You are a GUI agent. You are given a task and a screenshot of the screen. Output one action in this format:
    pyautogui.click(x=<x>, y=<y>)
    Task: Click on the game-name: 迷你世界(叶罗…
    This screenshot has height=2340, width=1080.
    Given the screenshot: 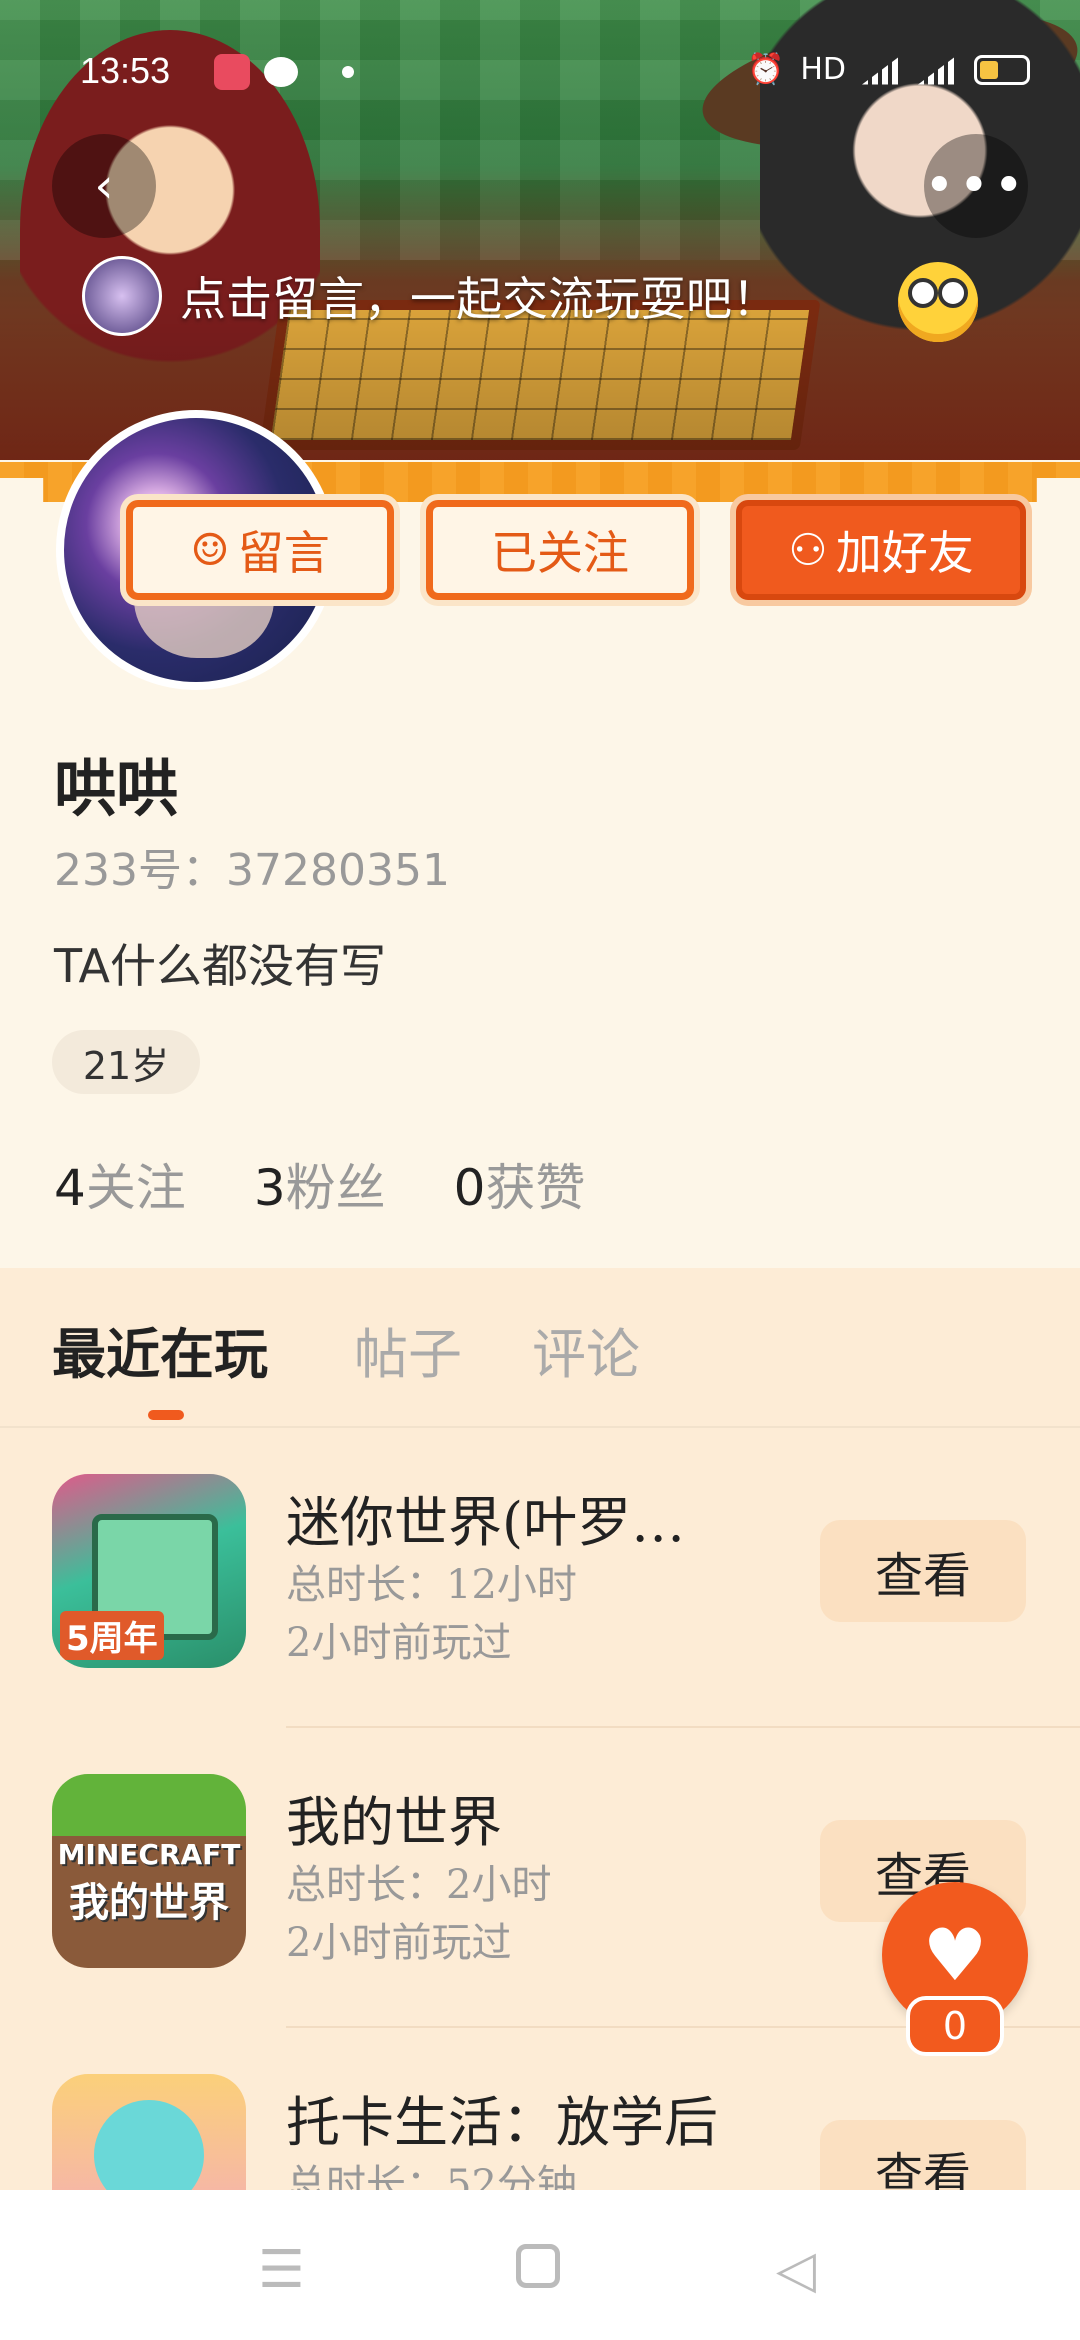 What is the action you would take?
    pyautogui.click(x=486, y=1522)
    